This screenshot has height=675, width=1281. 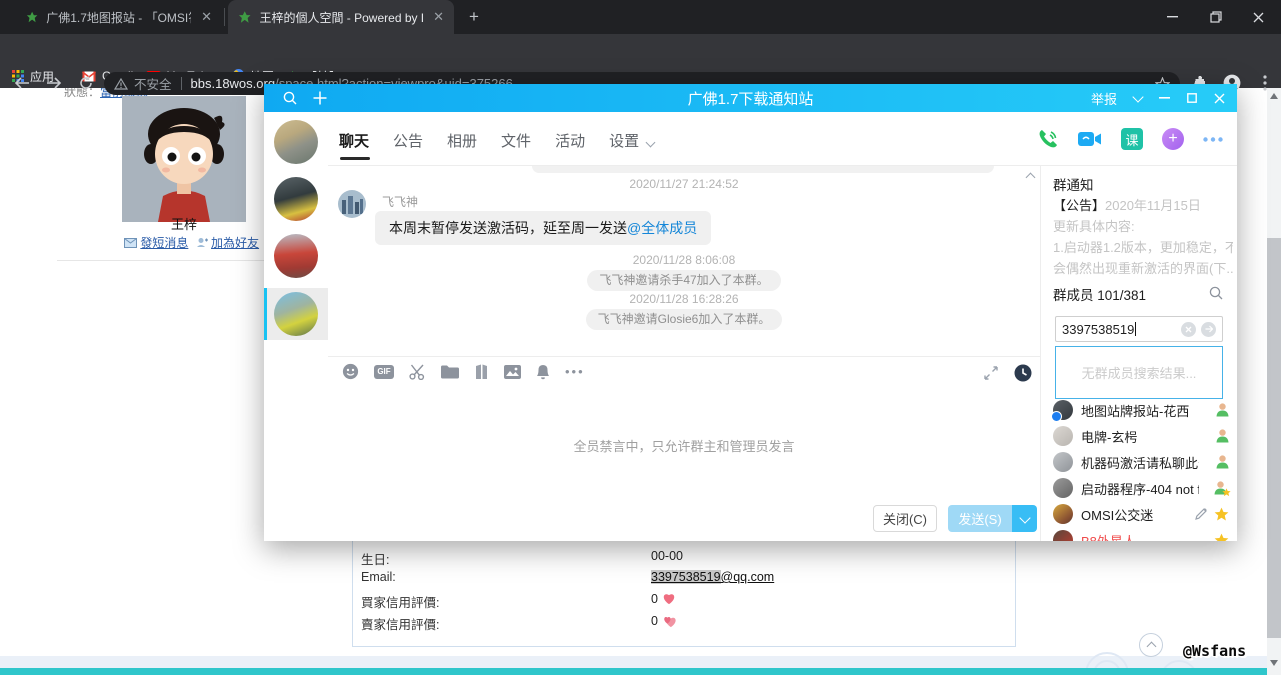 What do you see at coordinates (512, 371) in the screenshot?
I see `image-icon` at bounding box center [512, 371].